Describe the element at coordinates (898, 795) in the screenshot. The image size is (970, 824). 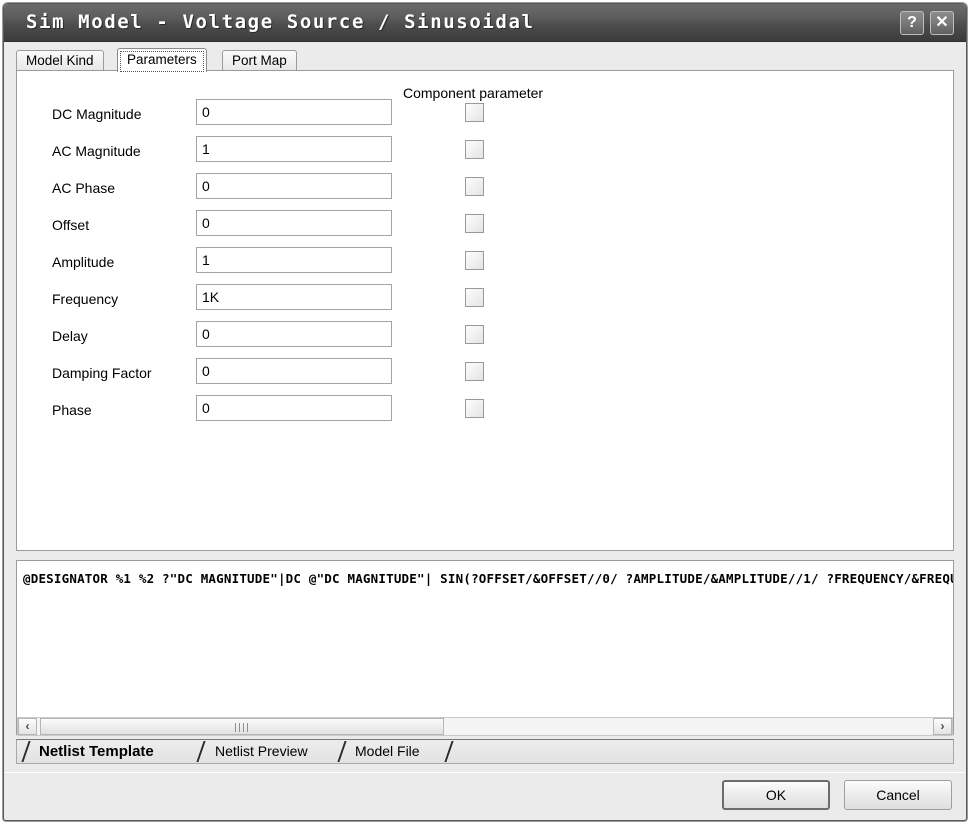
I see `cancel-button: Cancel` at that location.